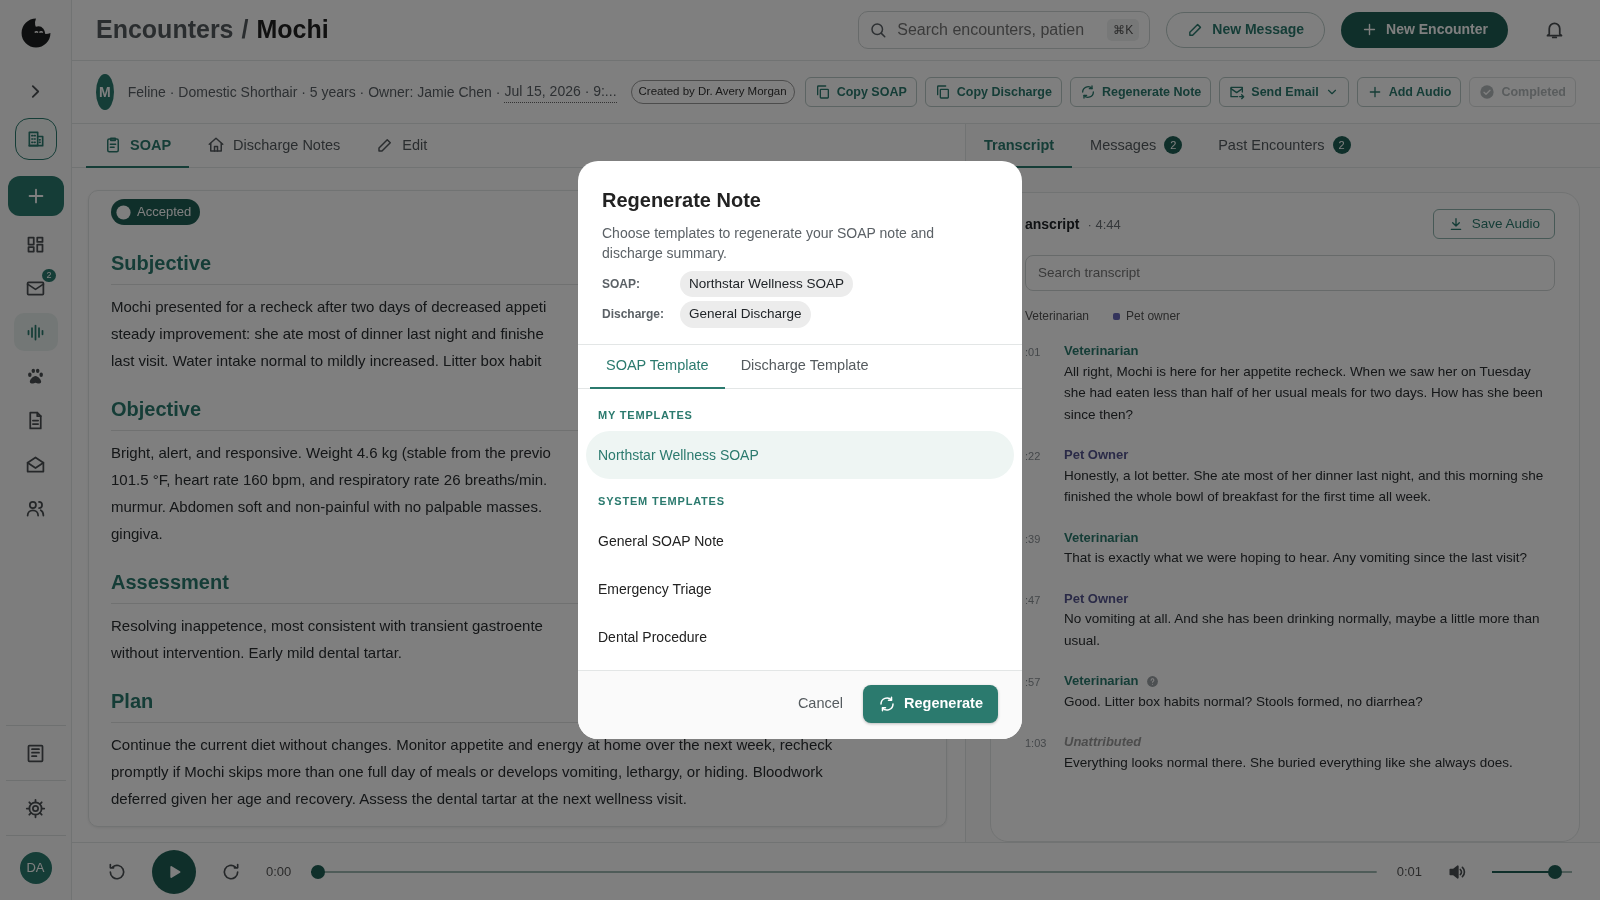  I want to click on regenerate-button: Regenerate, so click(930, 703).